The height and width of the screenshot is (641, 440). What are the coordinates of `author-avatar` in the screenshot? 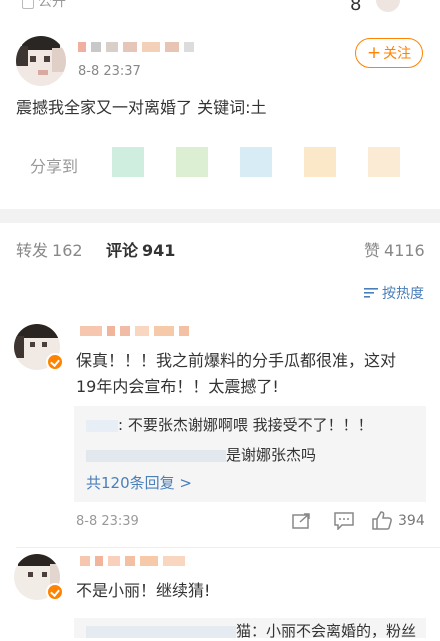 It's located at (41, 61).